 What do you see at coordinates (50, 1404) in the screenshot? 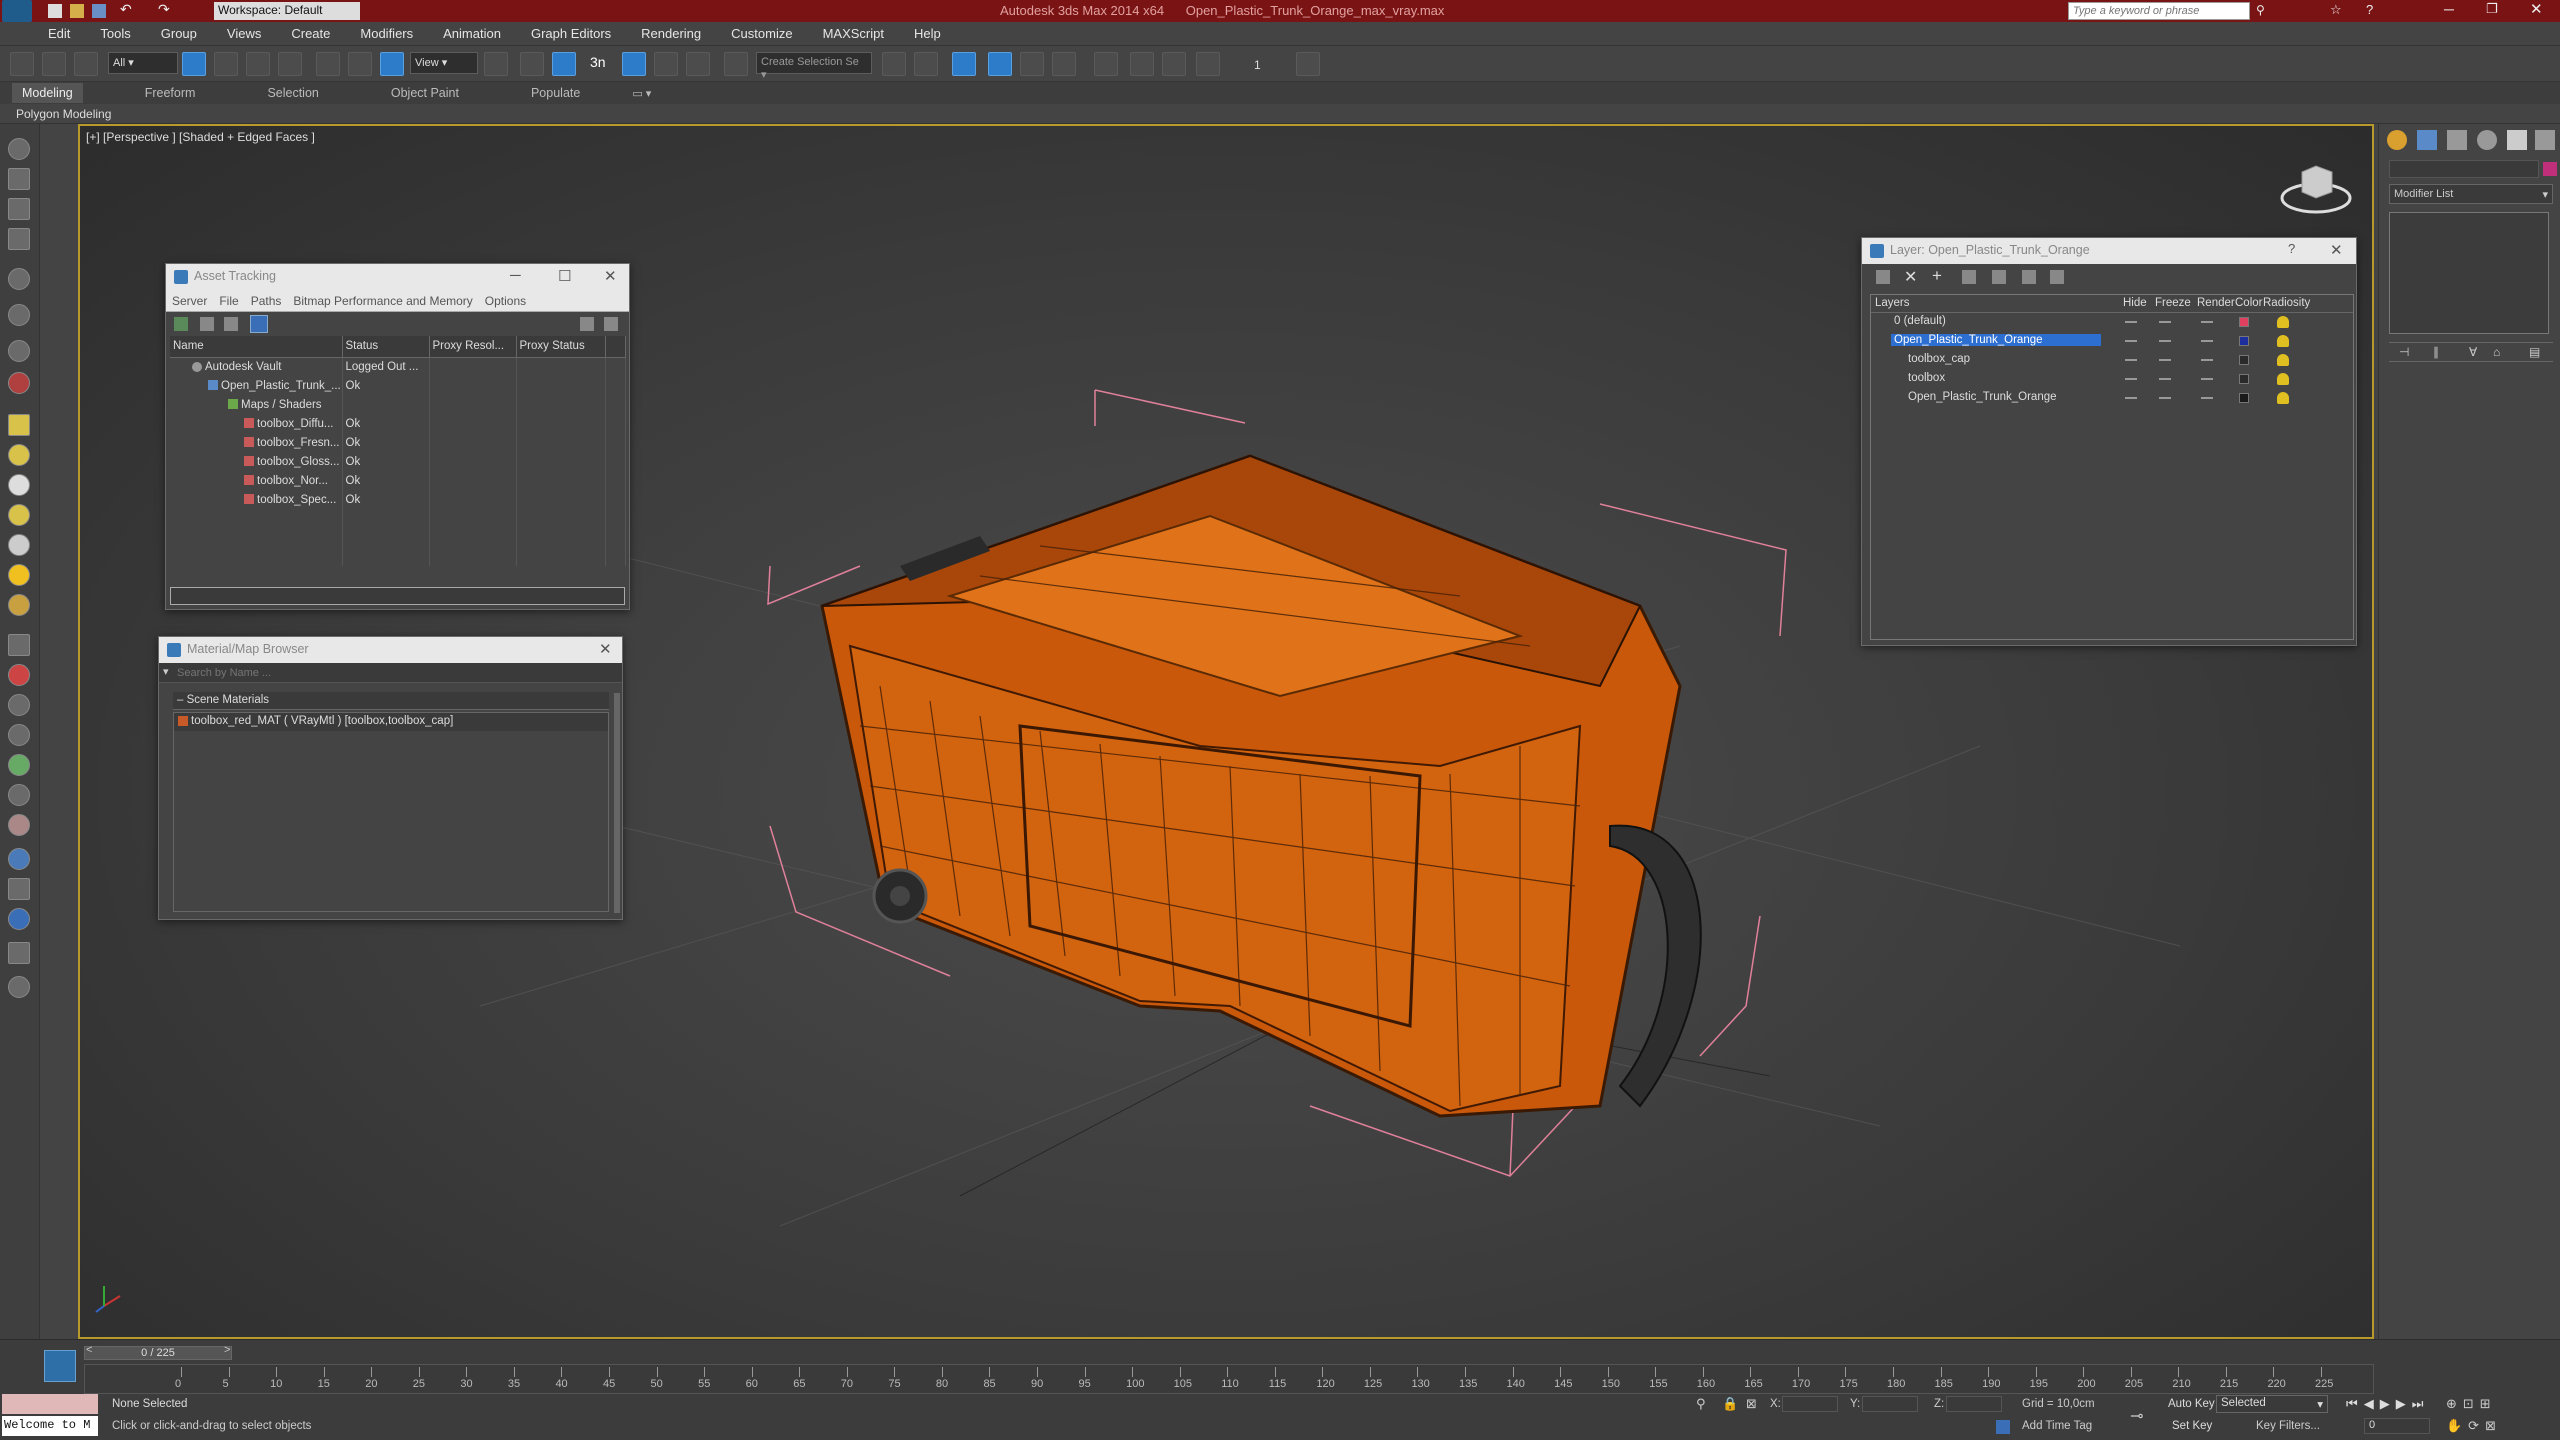
I see `maxscript-listener-pink` at bounding box center [50, 1404].